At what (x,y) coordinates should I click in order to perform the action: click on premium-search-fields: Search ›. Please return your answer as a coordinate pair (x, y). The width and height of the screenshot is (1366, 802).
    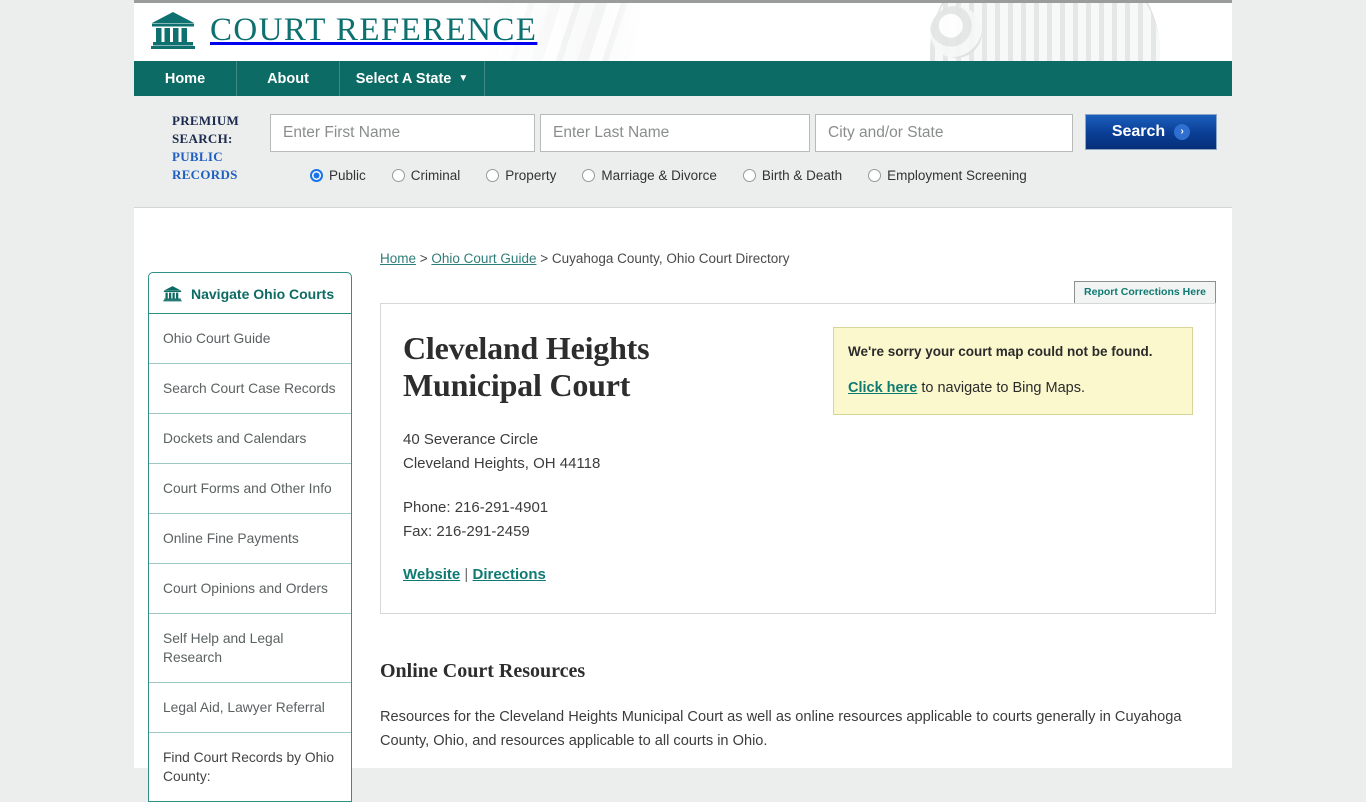
    Looking at the image, I should click on (743, 133).